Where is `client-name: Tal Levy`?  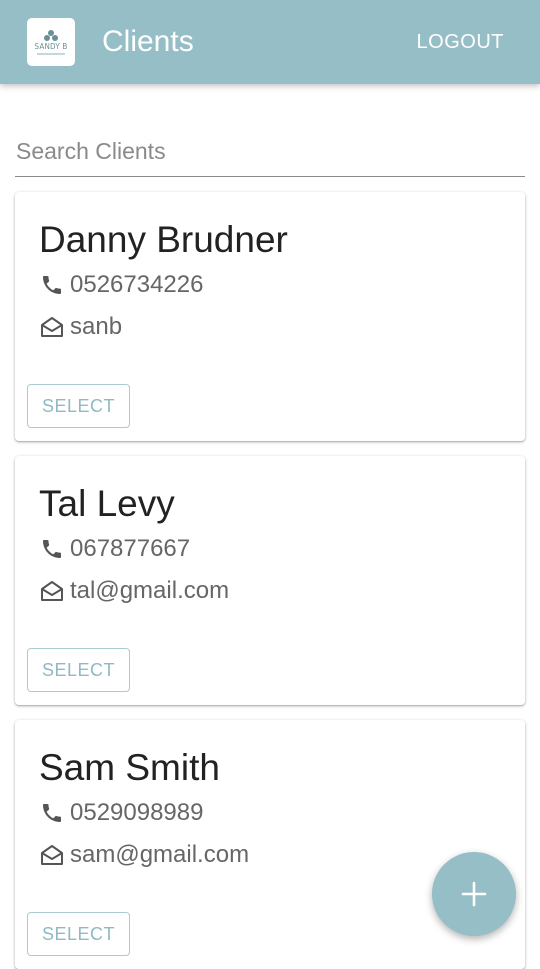 client-name: Tal Levy is located at coordinates (107, 503).